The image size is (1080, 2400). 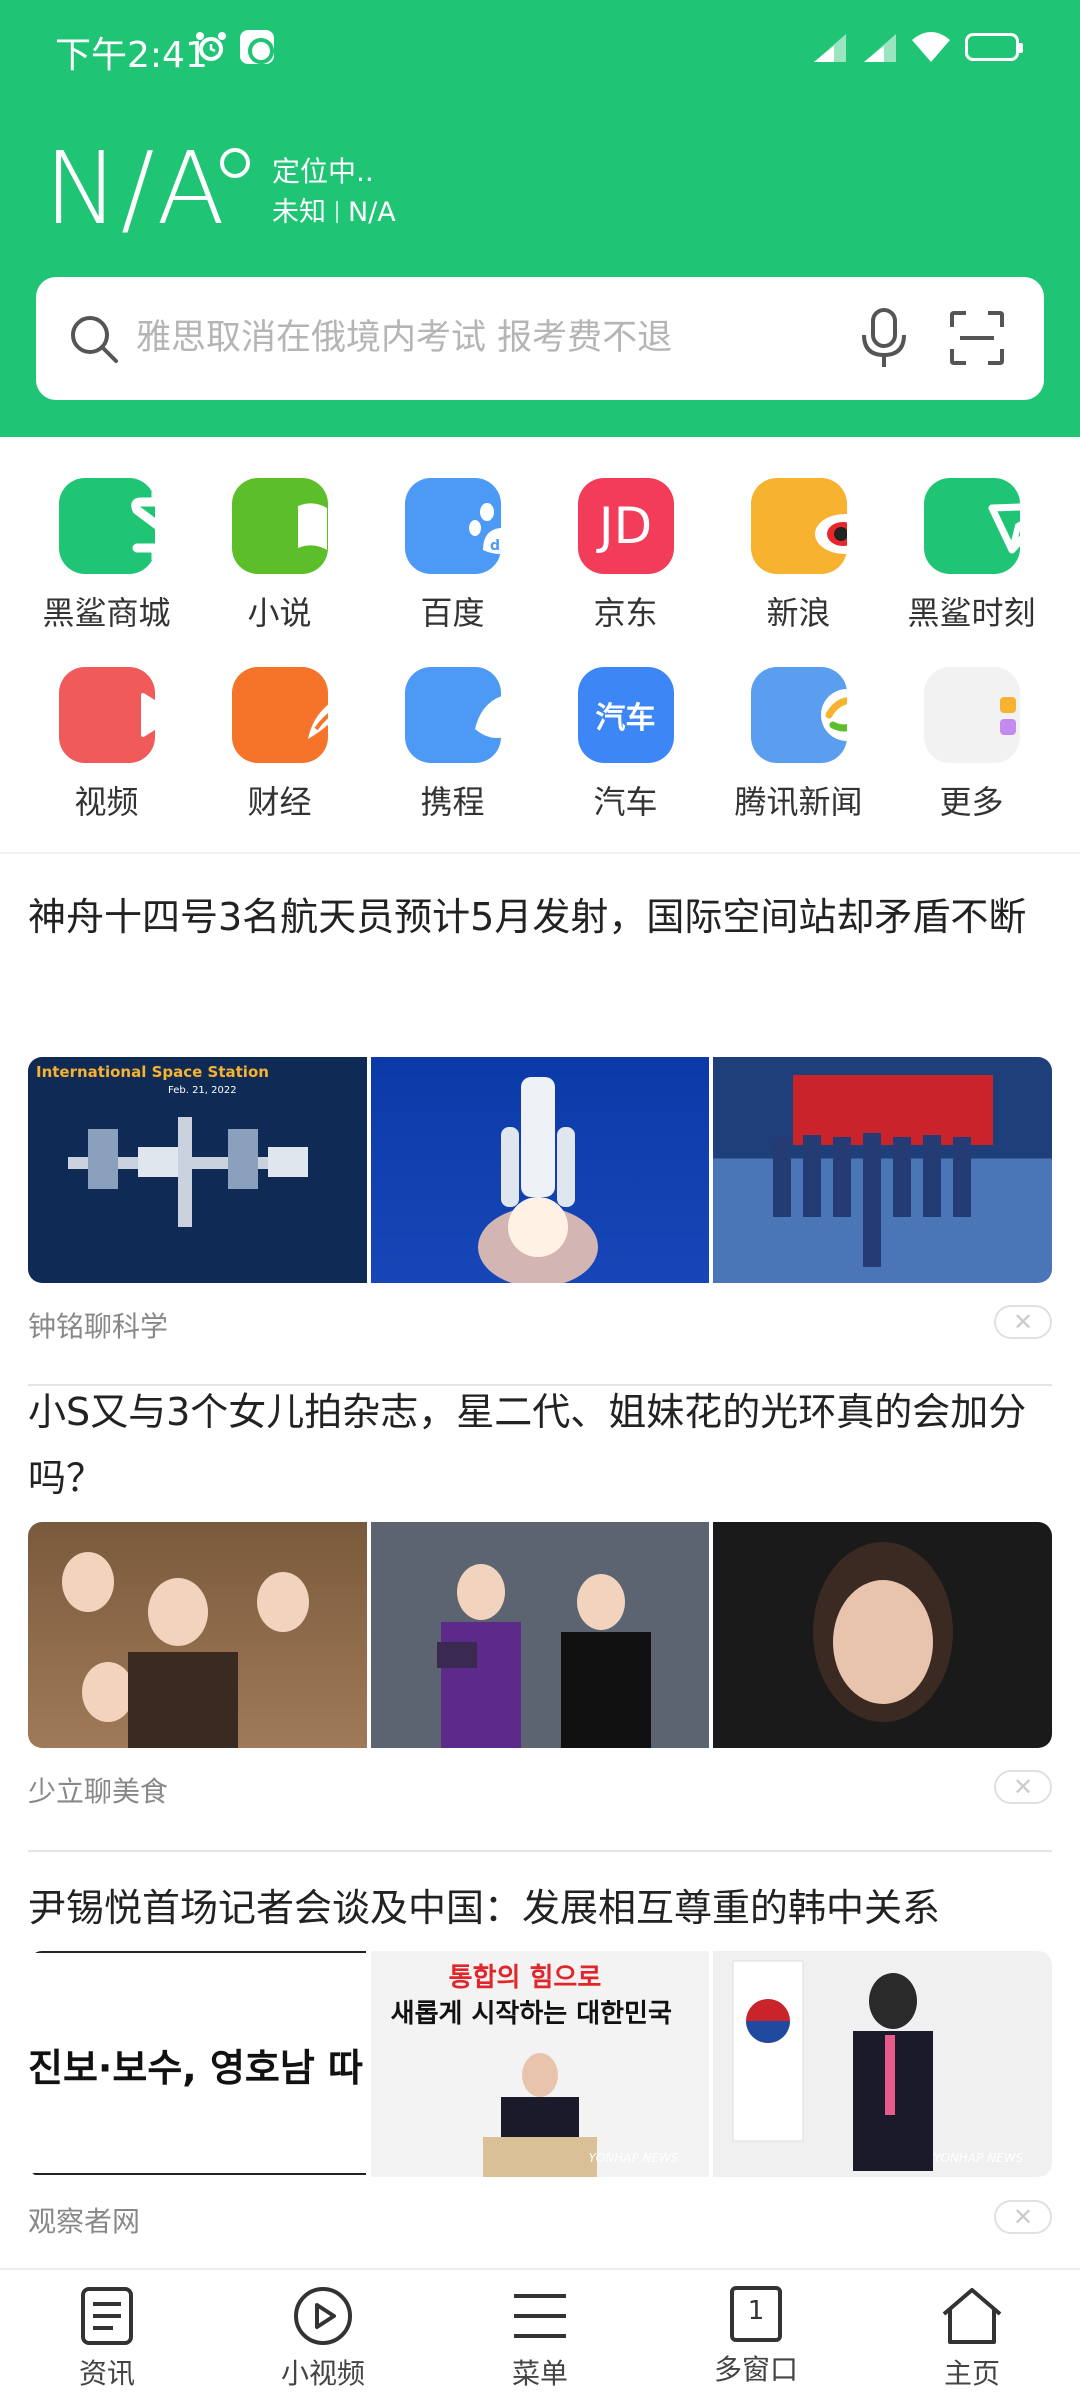 What do you see at coordinates (106, 556) in the screenshot?
I see `shortcut-black-shark-store: 黑鲨商城` at bounding box center [106, 556].